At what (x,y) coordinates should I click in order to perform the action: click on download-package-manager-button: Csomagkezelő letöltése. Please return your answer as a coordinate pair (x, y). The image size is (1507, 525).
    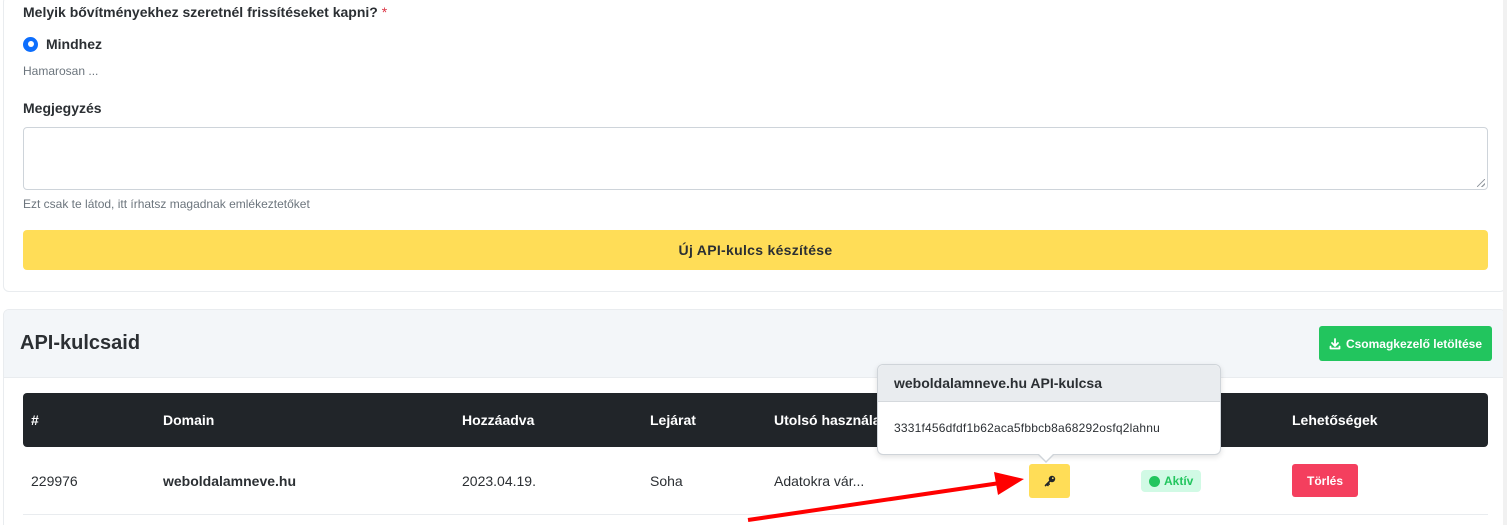
    Looking at the image, I should click on (1405, 343).